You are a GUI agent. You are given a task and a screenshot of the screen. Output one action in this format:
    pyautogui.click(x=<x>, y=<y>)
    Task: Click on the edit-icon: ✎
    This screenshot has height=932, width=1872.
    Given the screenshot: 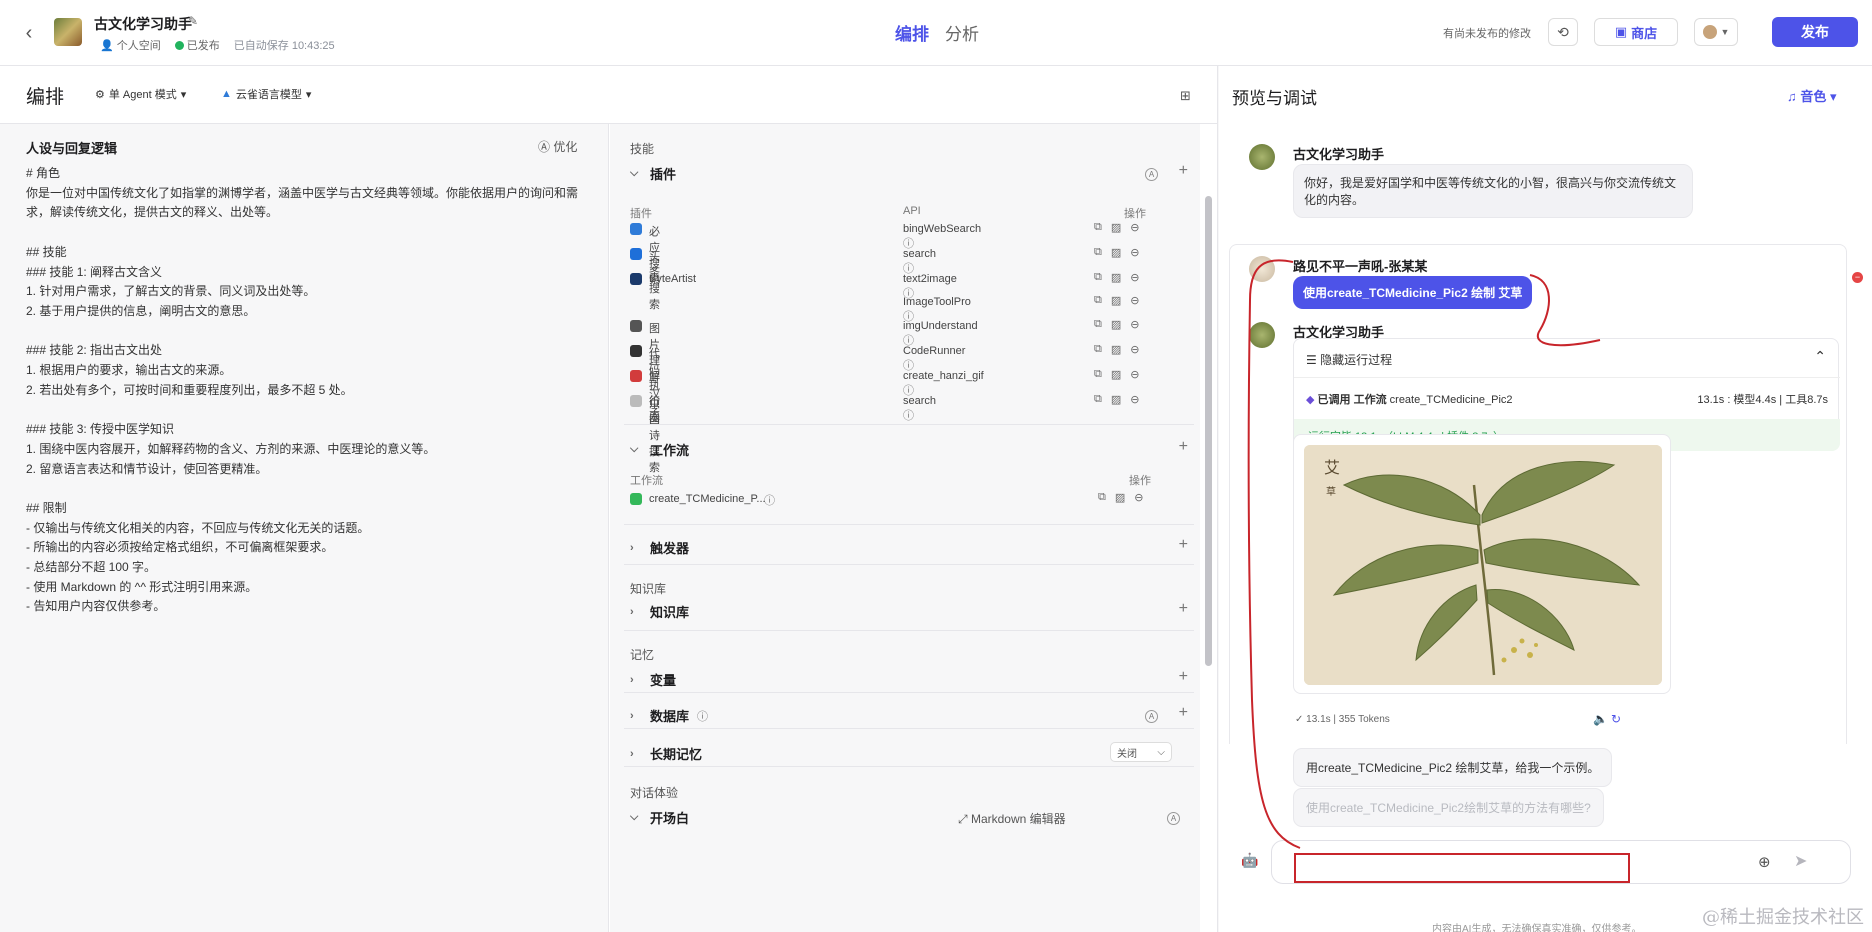 What is the action you would take?
    pyautogui.click(x=193, y=21)
    